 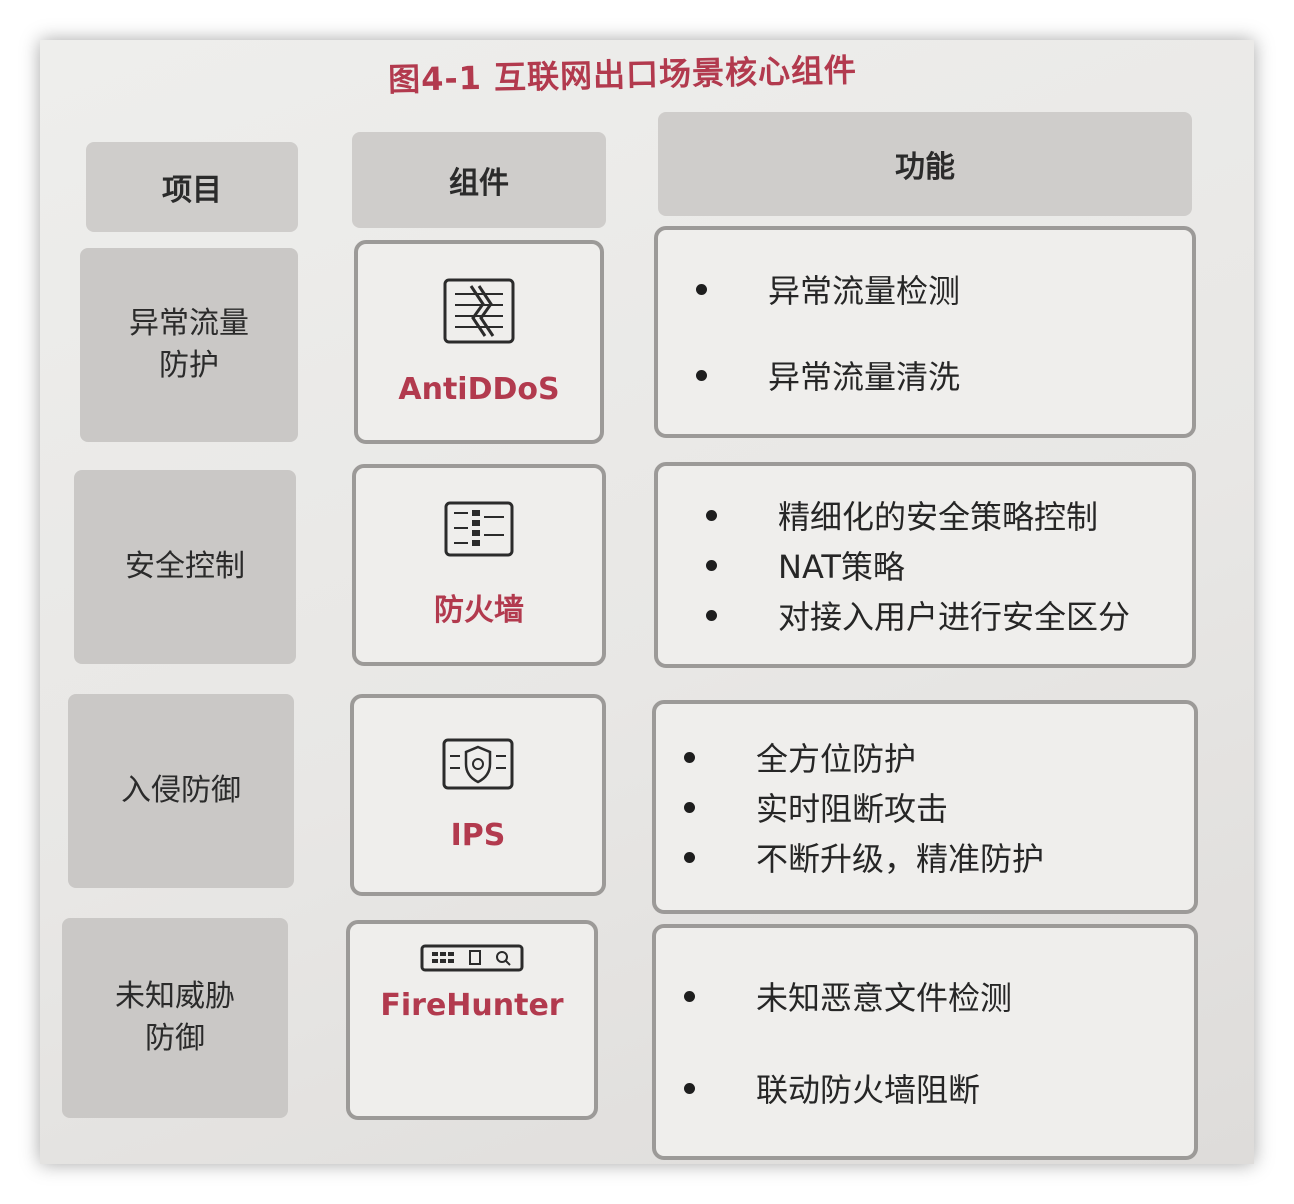 What do you see at coordinates (478, 795) in the screenshot?
I see `component-ips: IPS` at bounding box center [478, 795].